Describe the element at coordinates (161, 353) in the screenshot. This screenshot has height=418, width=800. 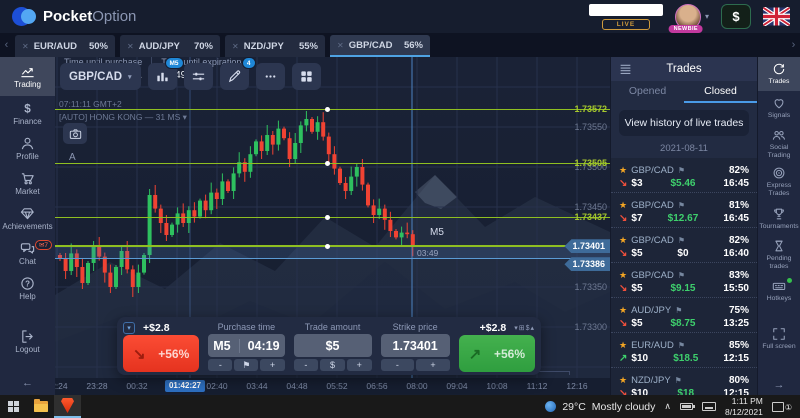
I see `sell-button: ↘ +56%` at that location.